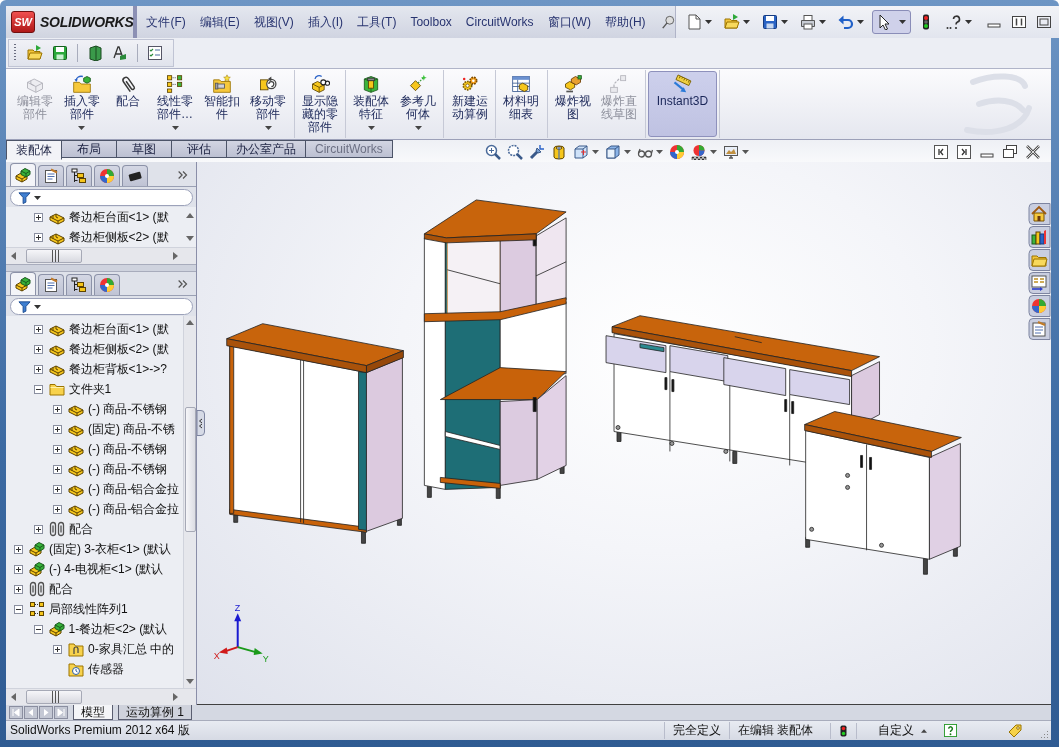 The image size is (1059, 747). I want to click on monitor-icon, so click(730, 152).